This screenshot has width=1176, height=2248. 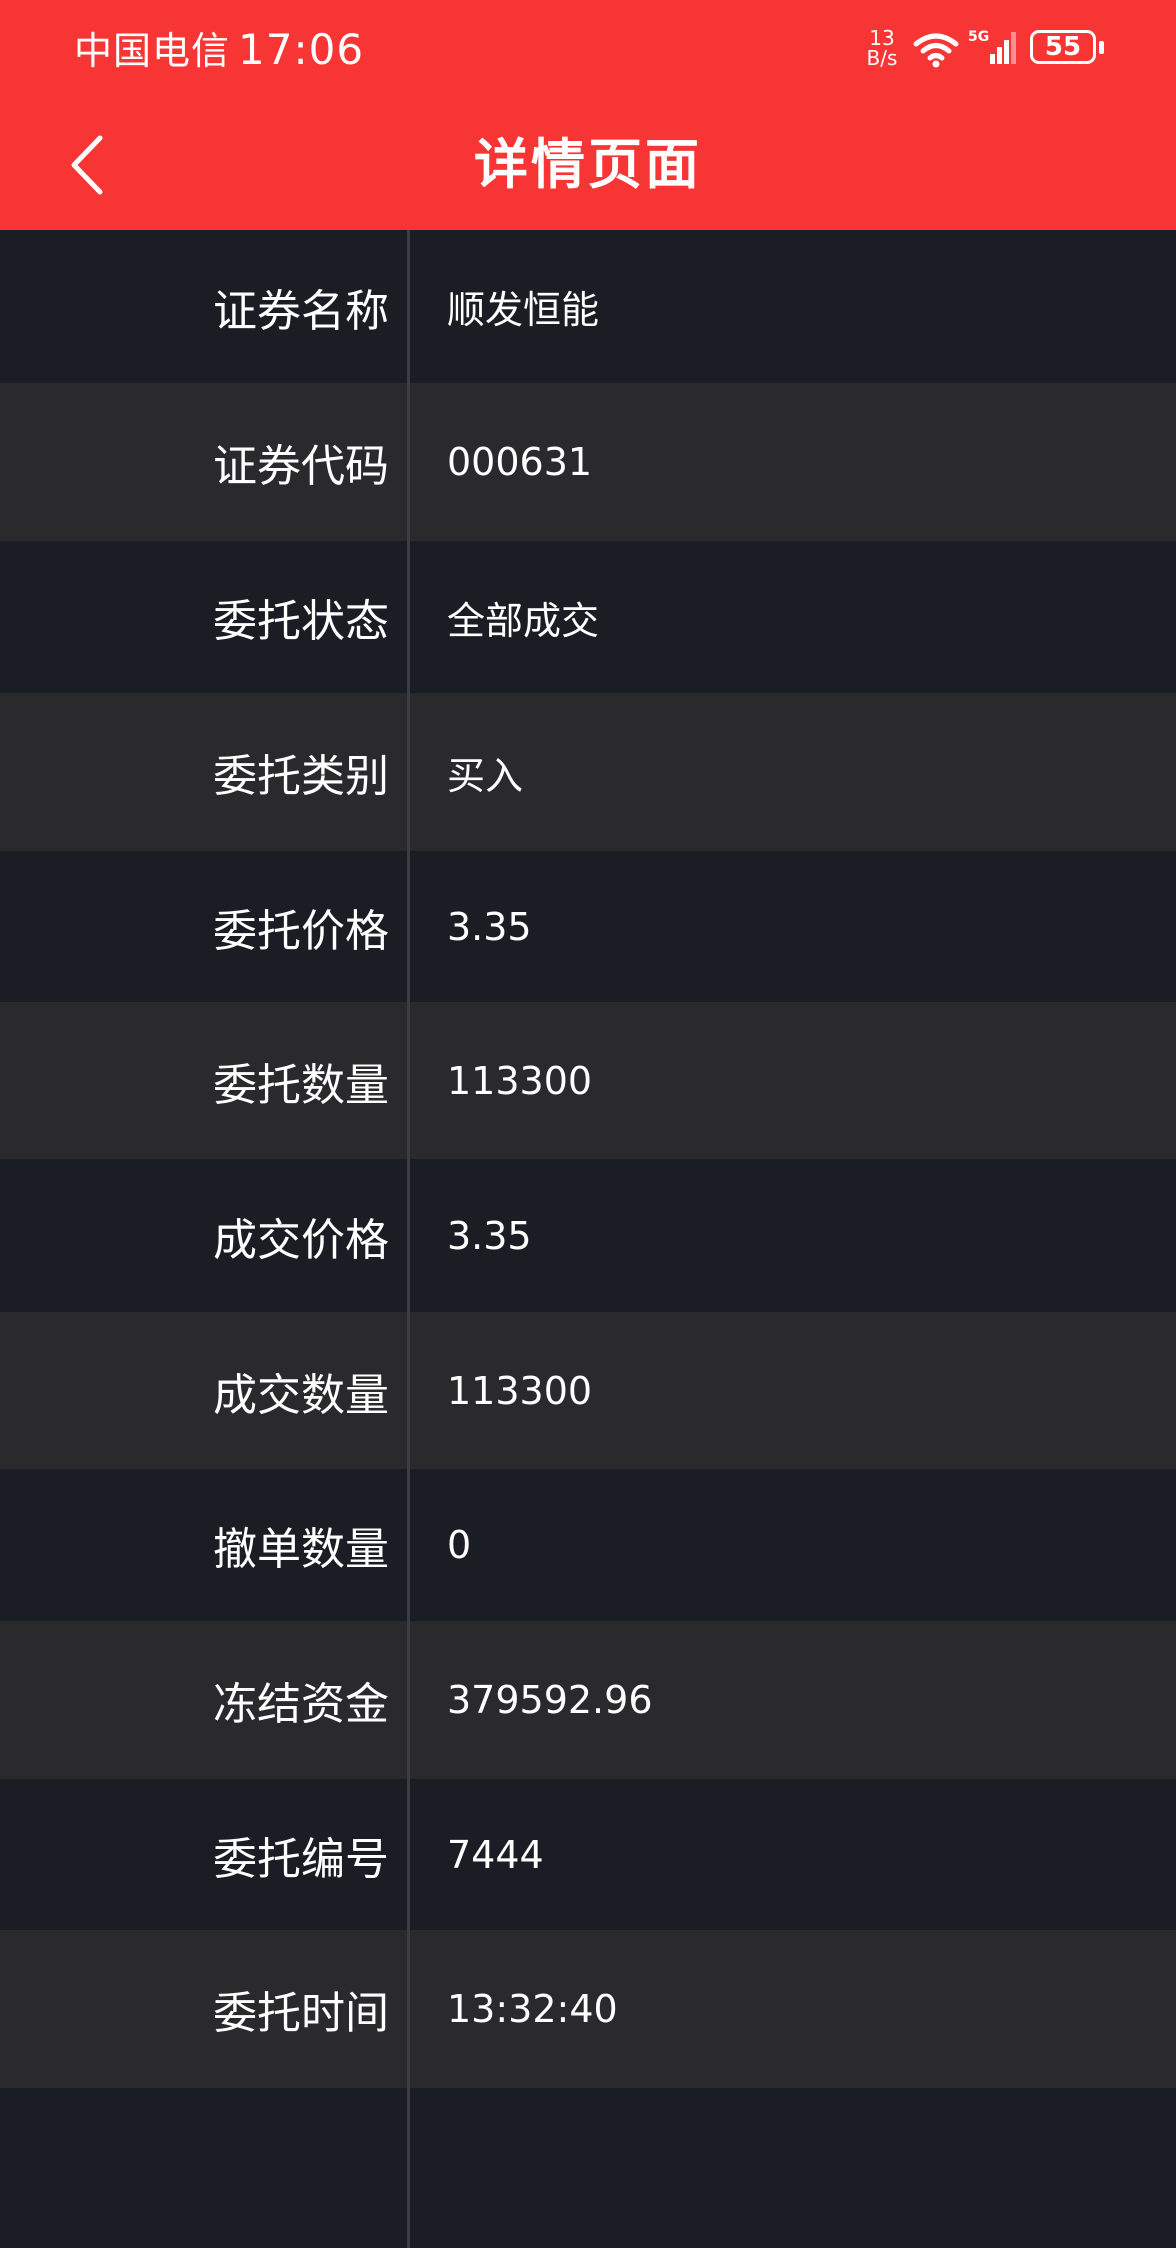 I want to click on detail-row-value: 379592.96, so click(x=550, y=1700).